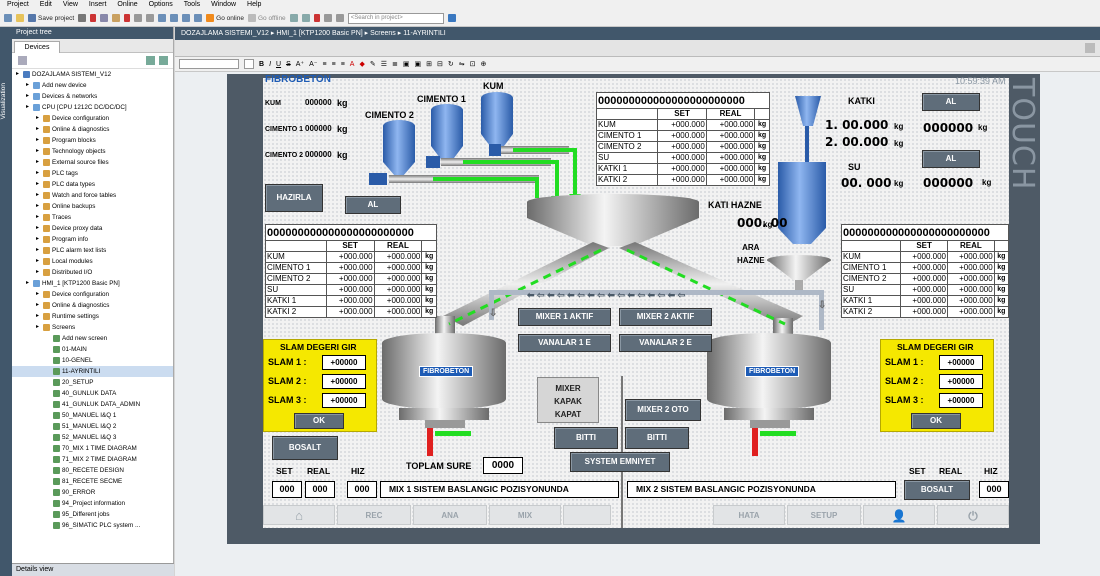 This screenshot has width=1100, height=576. Describe the element at coordinates (384, 64) in the screenshot. I see `line-style-icon: ☰` at that location.